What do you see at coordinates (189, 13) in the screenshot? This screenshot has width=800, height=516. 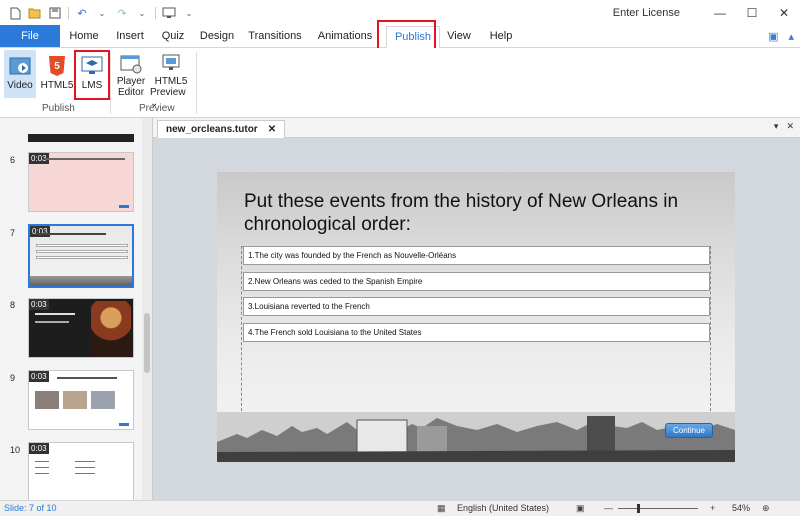 I see `preview-dropdown-icon: ⌄` at bounding box center [189, 13].